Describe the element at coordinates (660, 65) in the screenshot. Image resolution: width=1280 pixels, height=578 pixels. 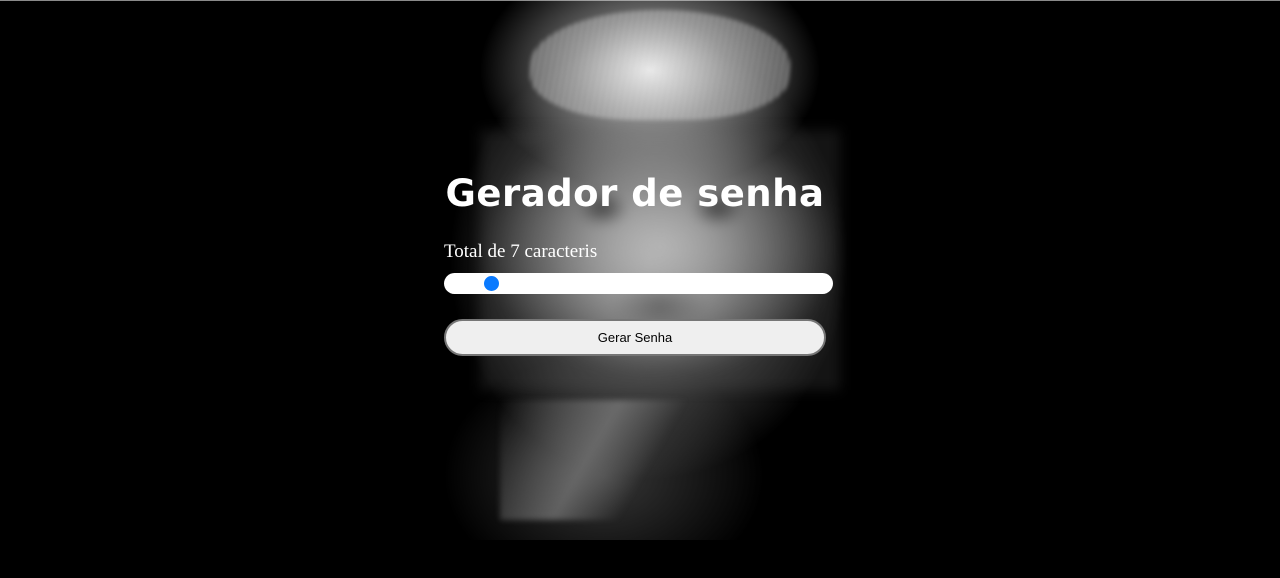
I see `portrait-hair` at that location.